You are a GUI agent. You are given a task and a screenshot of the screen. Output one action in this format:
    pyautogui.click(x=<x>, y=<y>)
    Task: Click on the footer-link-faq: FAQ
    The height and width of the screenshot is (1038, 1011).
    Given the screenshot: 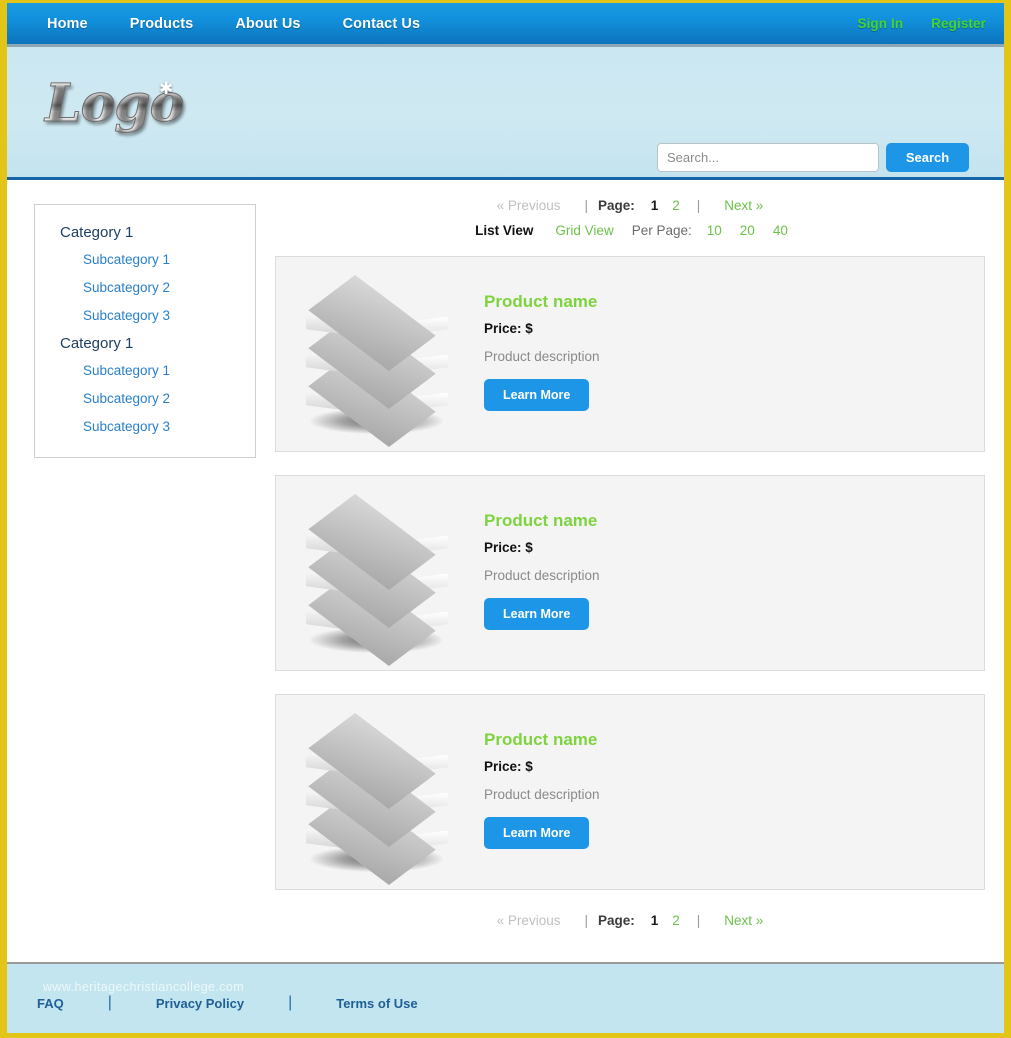 What is the action you would take?
    pyautogui.click(x=50, y=1003)
    